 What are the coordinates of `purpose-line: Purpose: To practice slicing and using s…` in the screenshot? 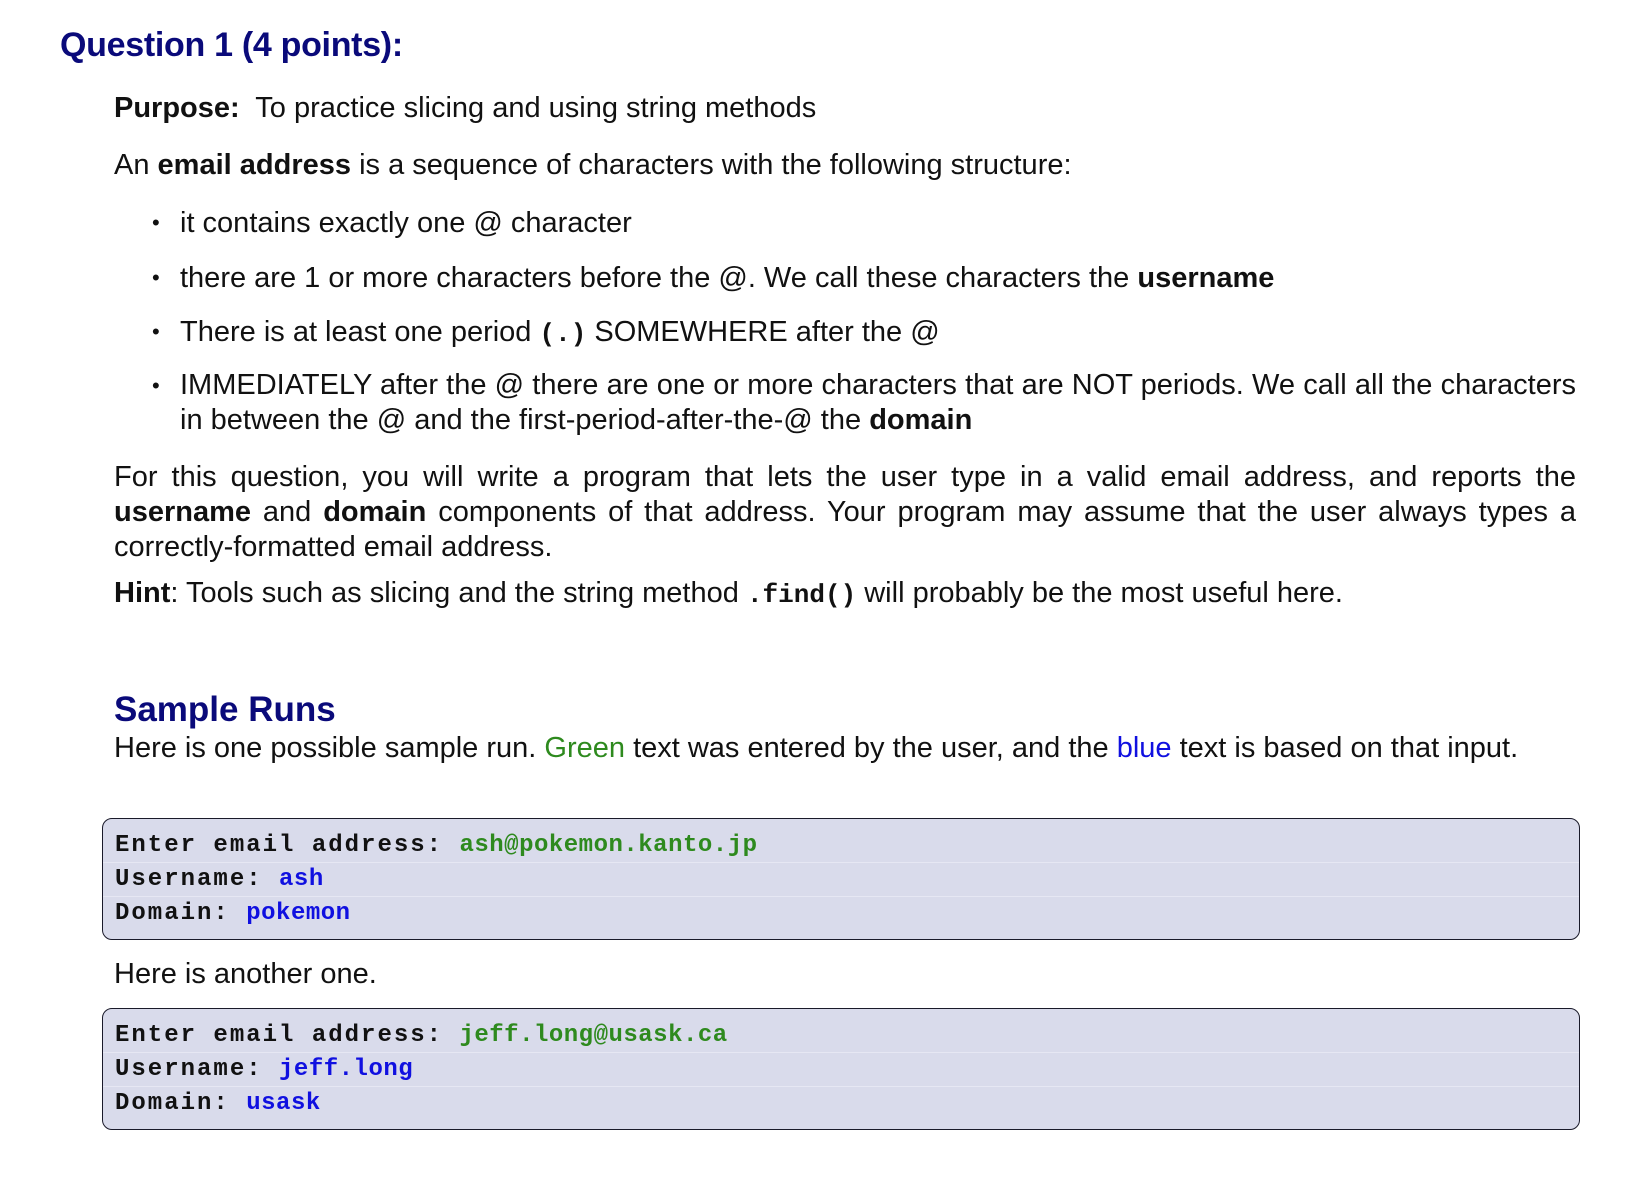 It's located at (845, 108).